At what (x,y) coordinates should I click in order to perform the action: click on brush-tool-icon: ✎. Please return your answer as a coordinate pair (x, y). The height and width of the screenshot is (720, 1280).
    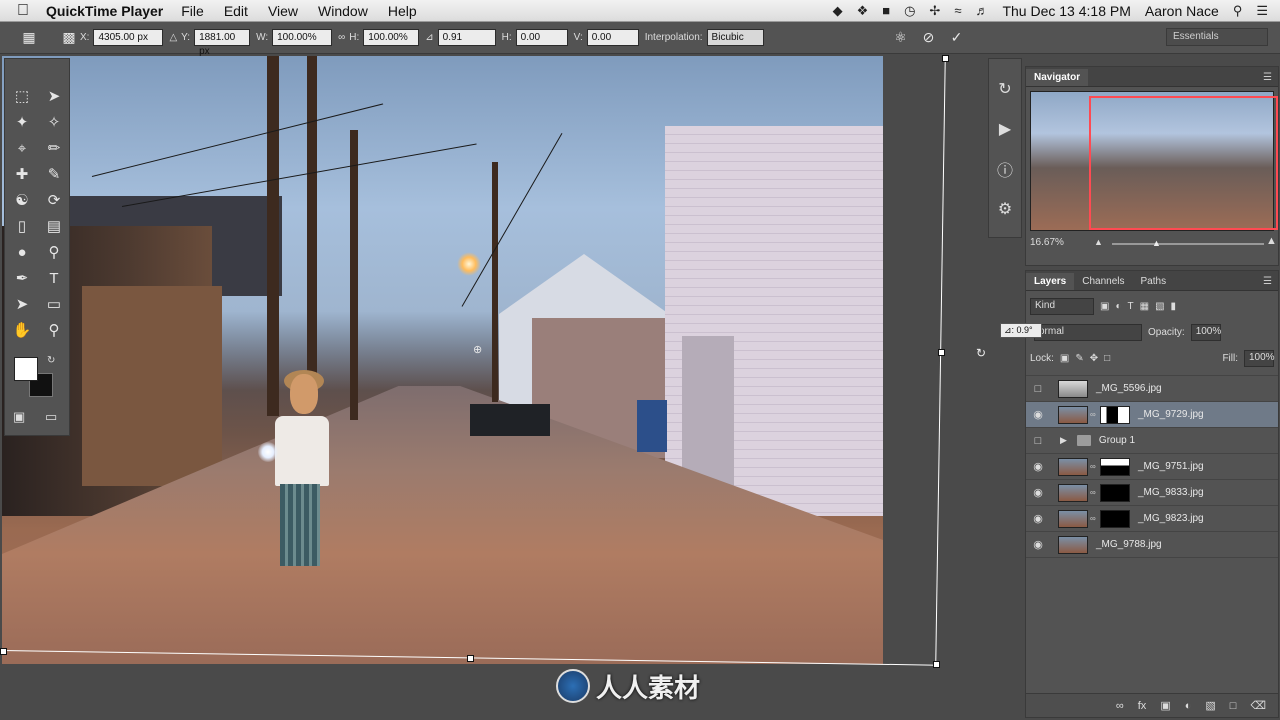
    Looking at the image, I should click on (54, 174).